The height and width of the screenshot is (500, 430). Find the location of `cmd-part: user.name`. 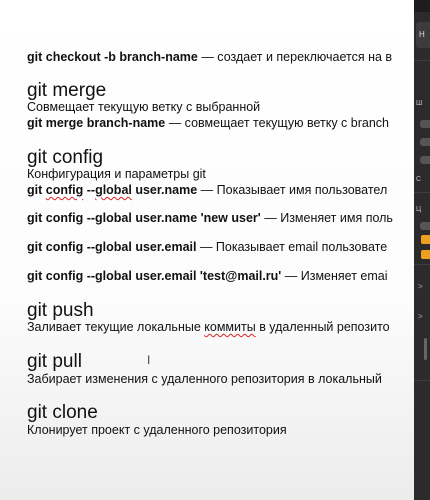

cmd-part: user.name is located at coordinates (164, 190).